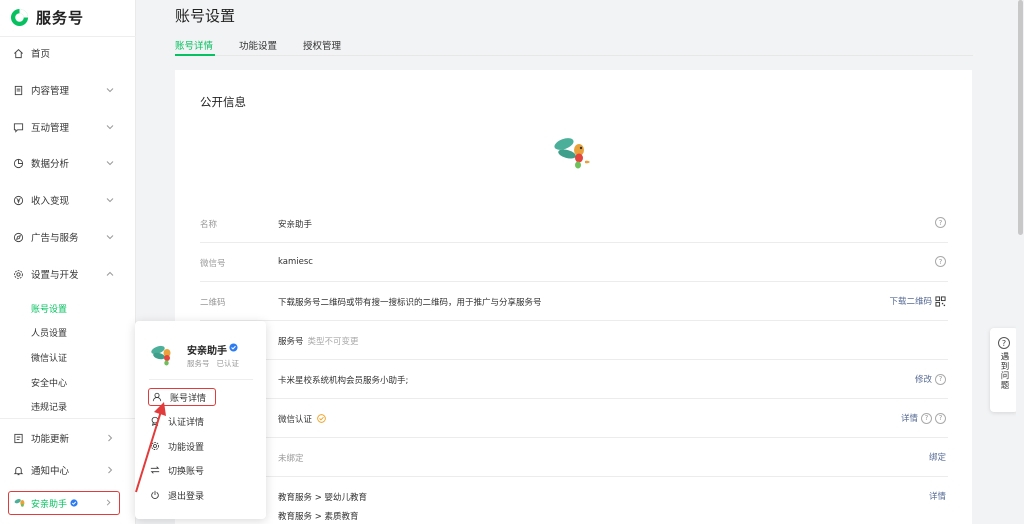 The width and height of the screenshot is (1024, 524). I want to click on verified-check-icon, so click(321, 418).